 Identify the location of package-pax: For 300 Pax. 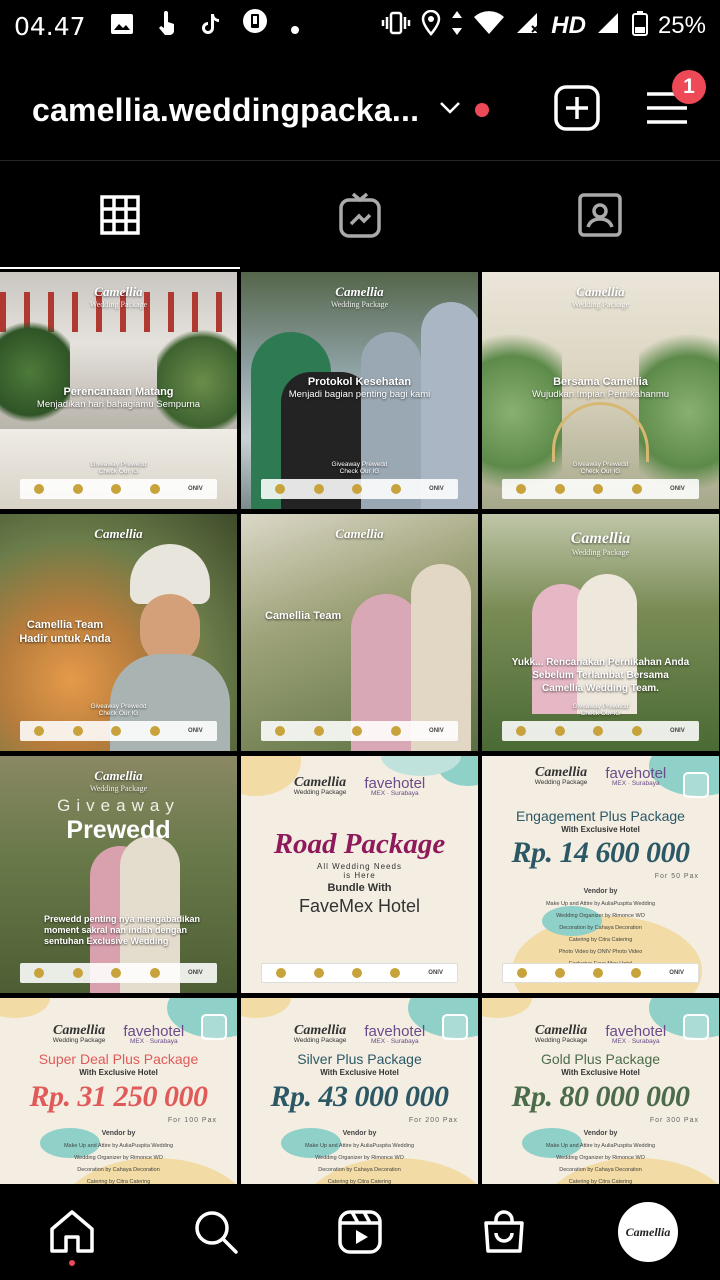
(674, 1120).